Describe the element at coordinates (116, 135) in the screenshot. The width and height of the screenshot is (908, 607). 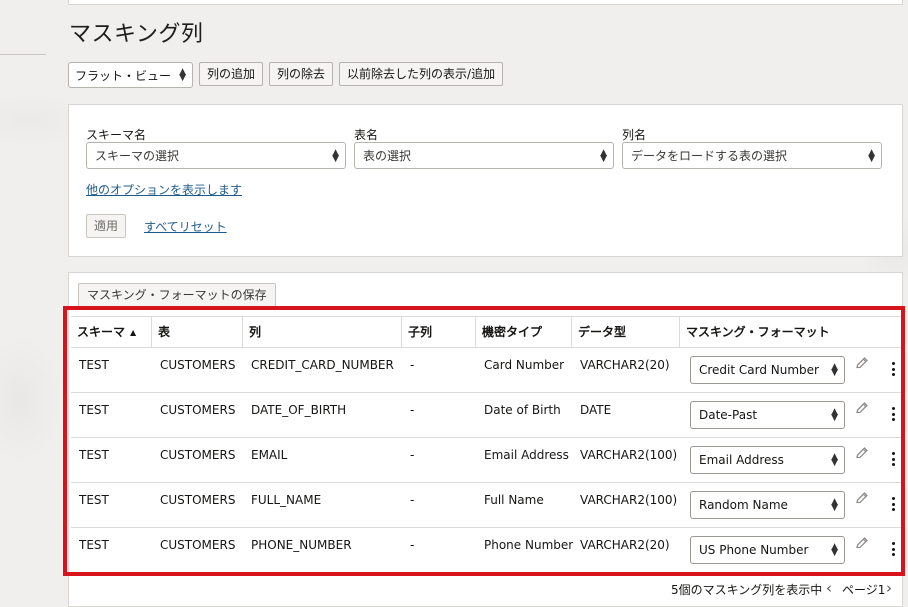
I see `schema-filter-label: スキーマ名` at that location.